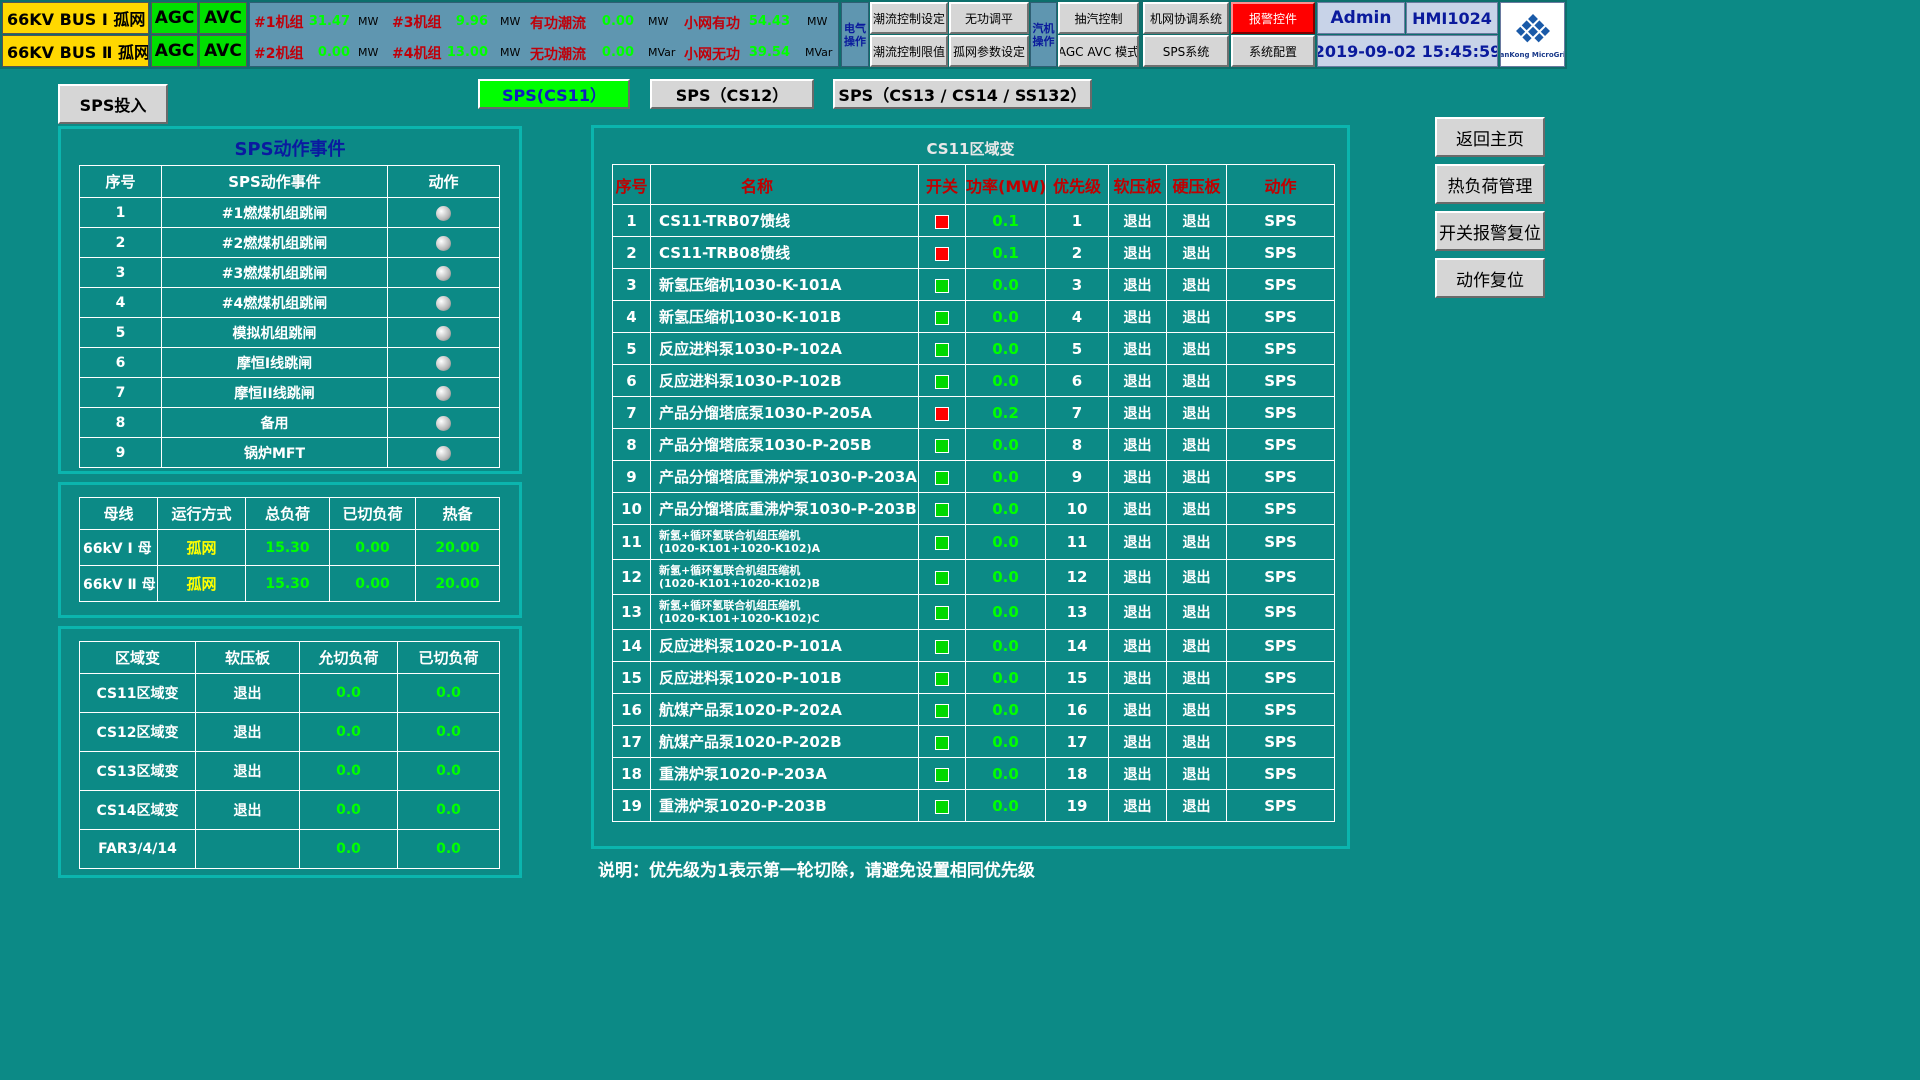  Describe the element at coordinates (973, 677) in the screenshot. I see `table-row: 15 反应进料泵1020-P-101B 0.0 15 退出 退出 SPS` at that location.